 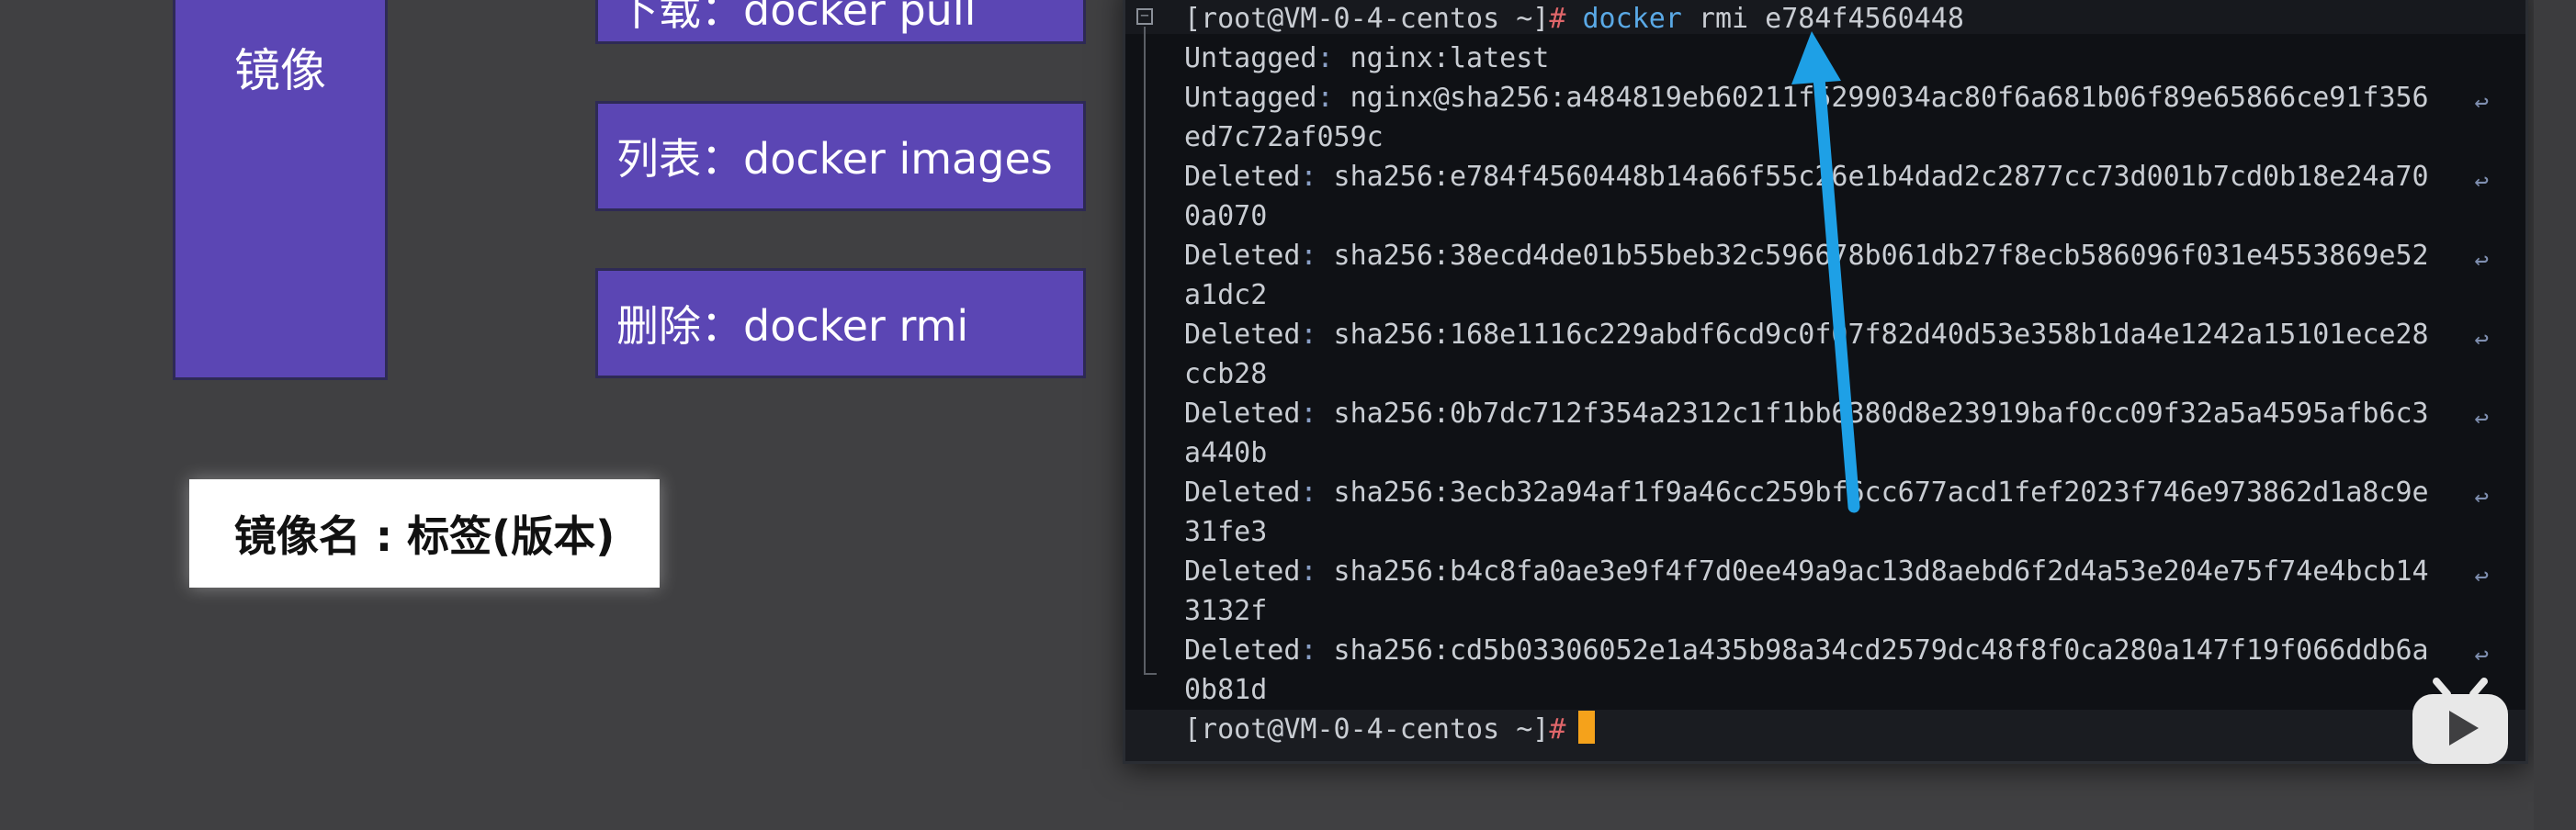 I want to click on right-edge-strip, so click(x=2555, y=415).